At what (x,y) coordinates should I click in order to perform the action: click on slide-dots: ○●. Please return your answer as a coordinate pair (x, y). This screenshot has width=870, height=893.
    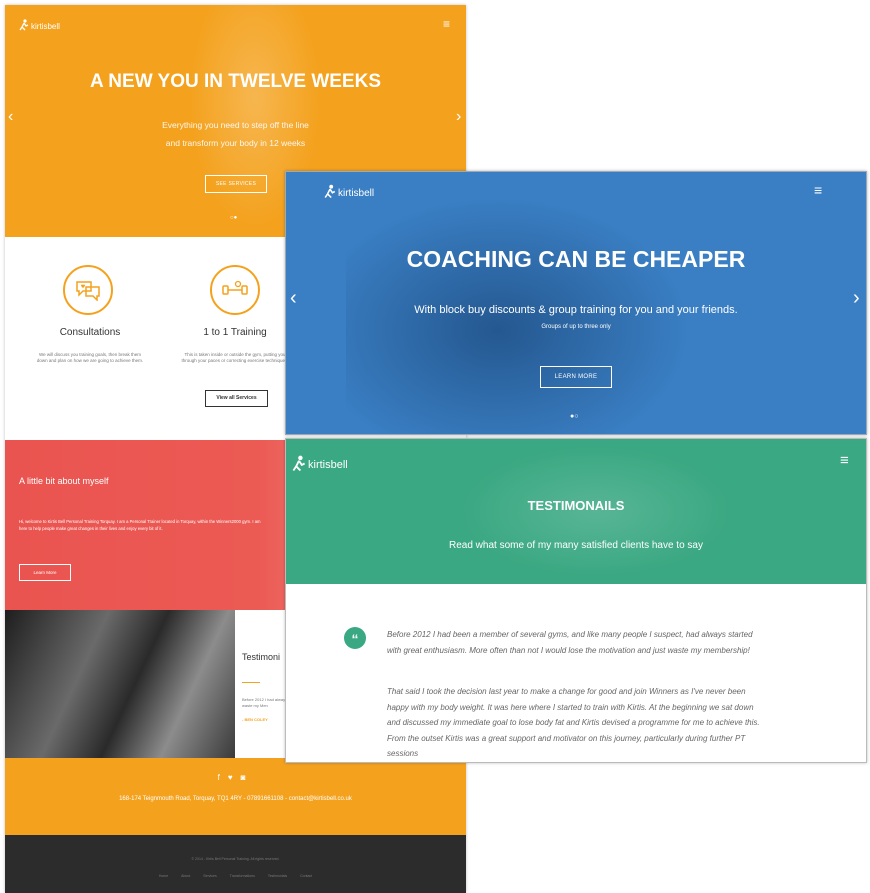
    Looking at the image, I should click on (233, 218).